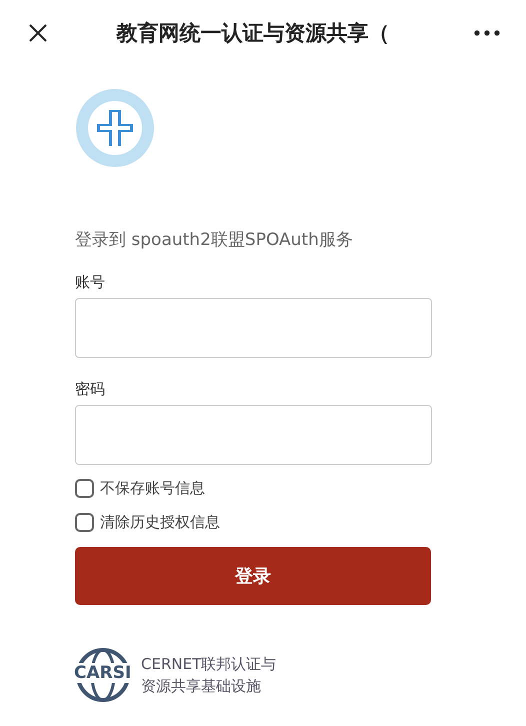 The width and height of the screenshot is (526, 726). I want to click on more-icon, so click(487, 33).